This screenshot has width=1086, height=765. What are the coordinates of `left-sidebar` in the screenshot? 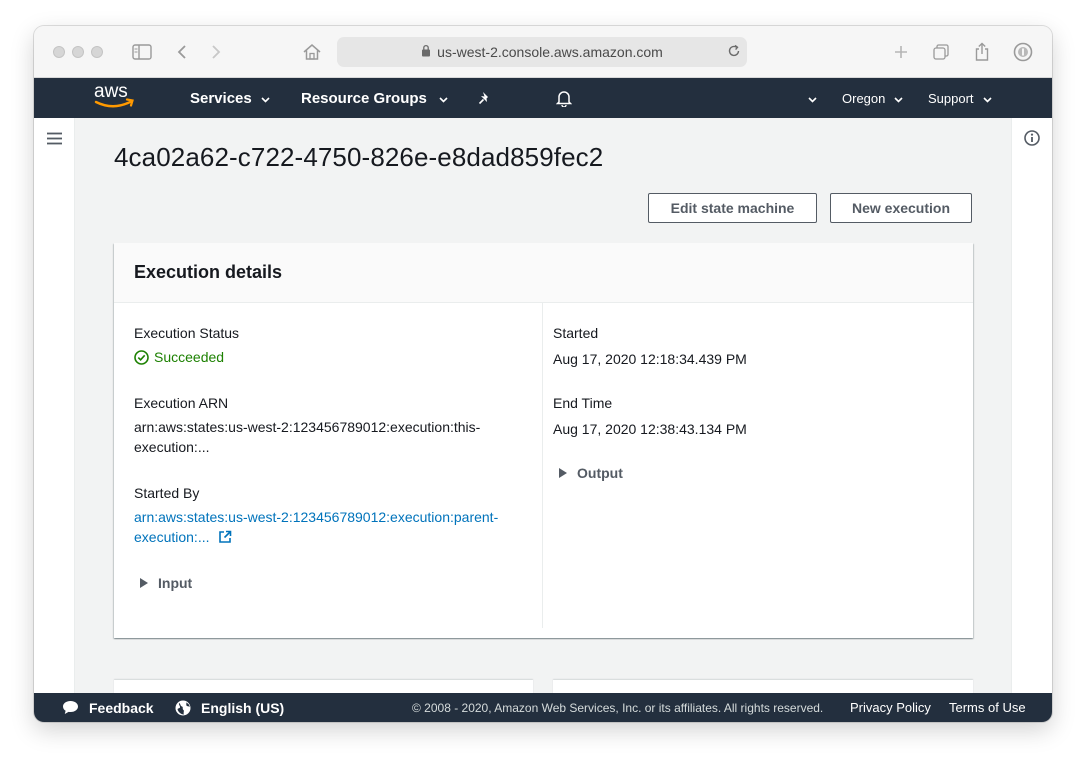 It's located at (54, 405).